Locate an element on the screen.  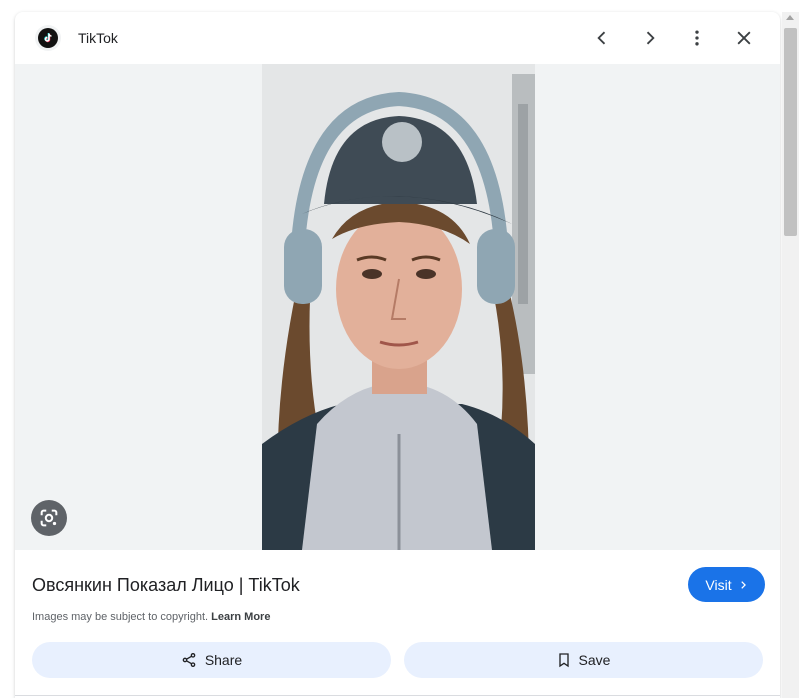
share-button: Share is located at coordinates (211, 660).